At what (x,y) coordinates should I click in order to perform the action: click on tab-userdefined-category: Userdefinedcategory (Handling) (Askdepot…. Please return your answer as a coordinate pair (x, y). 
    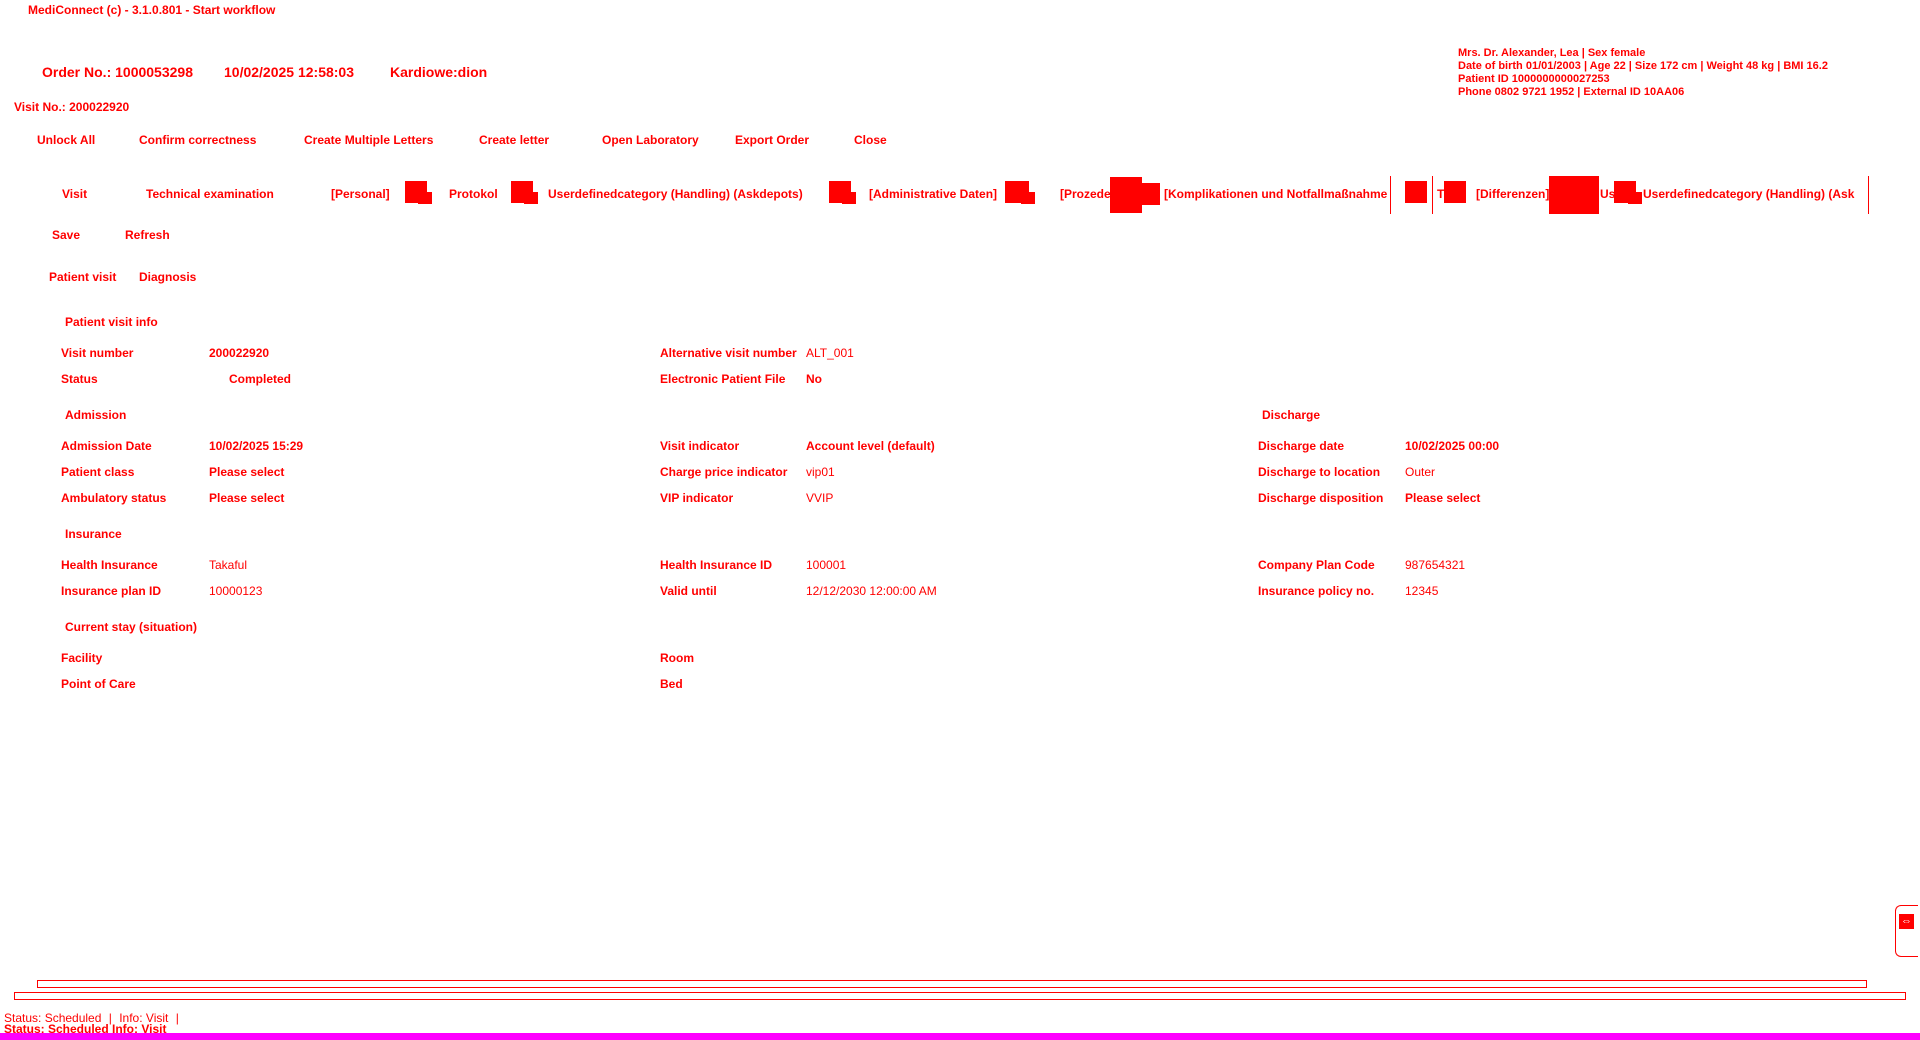
    Looking at the image, I should click on (680, 194).